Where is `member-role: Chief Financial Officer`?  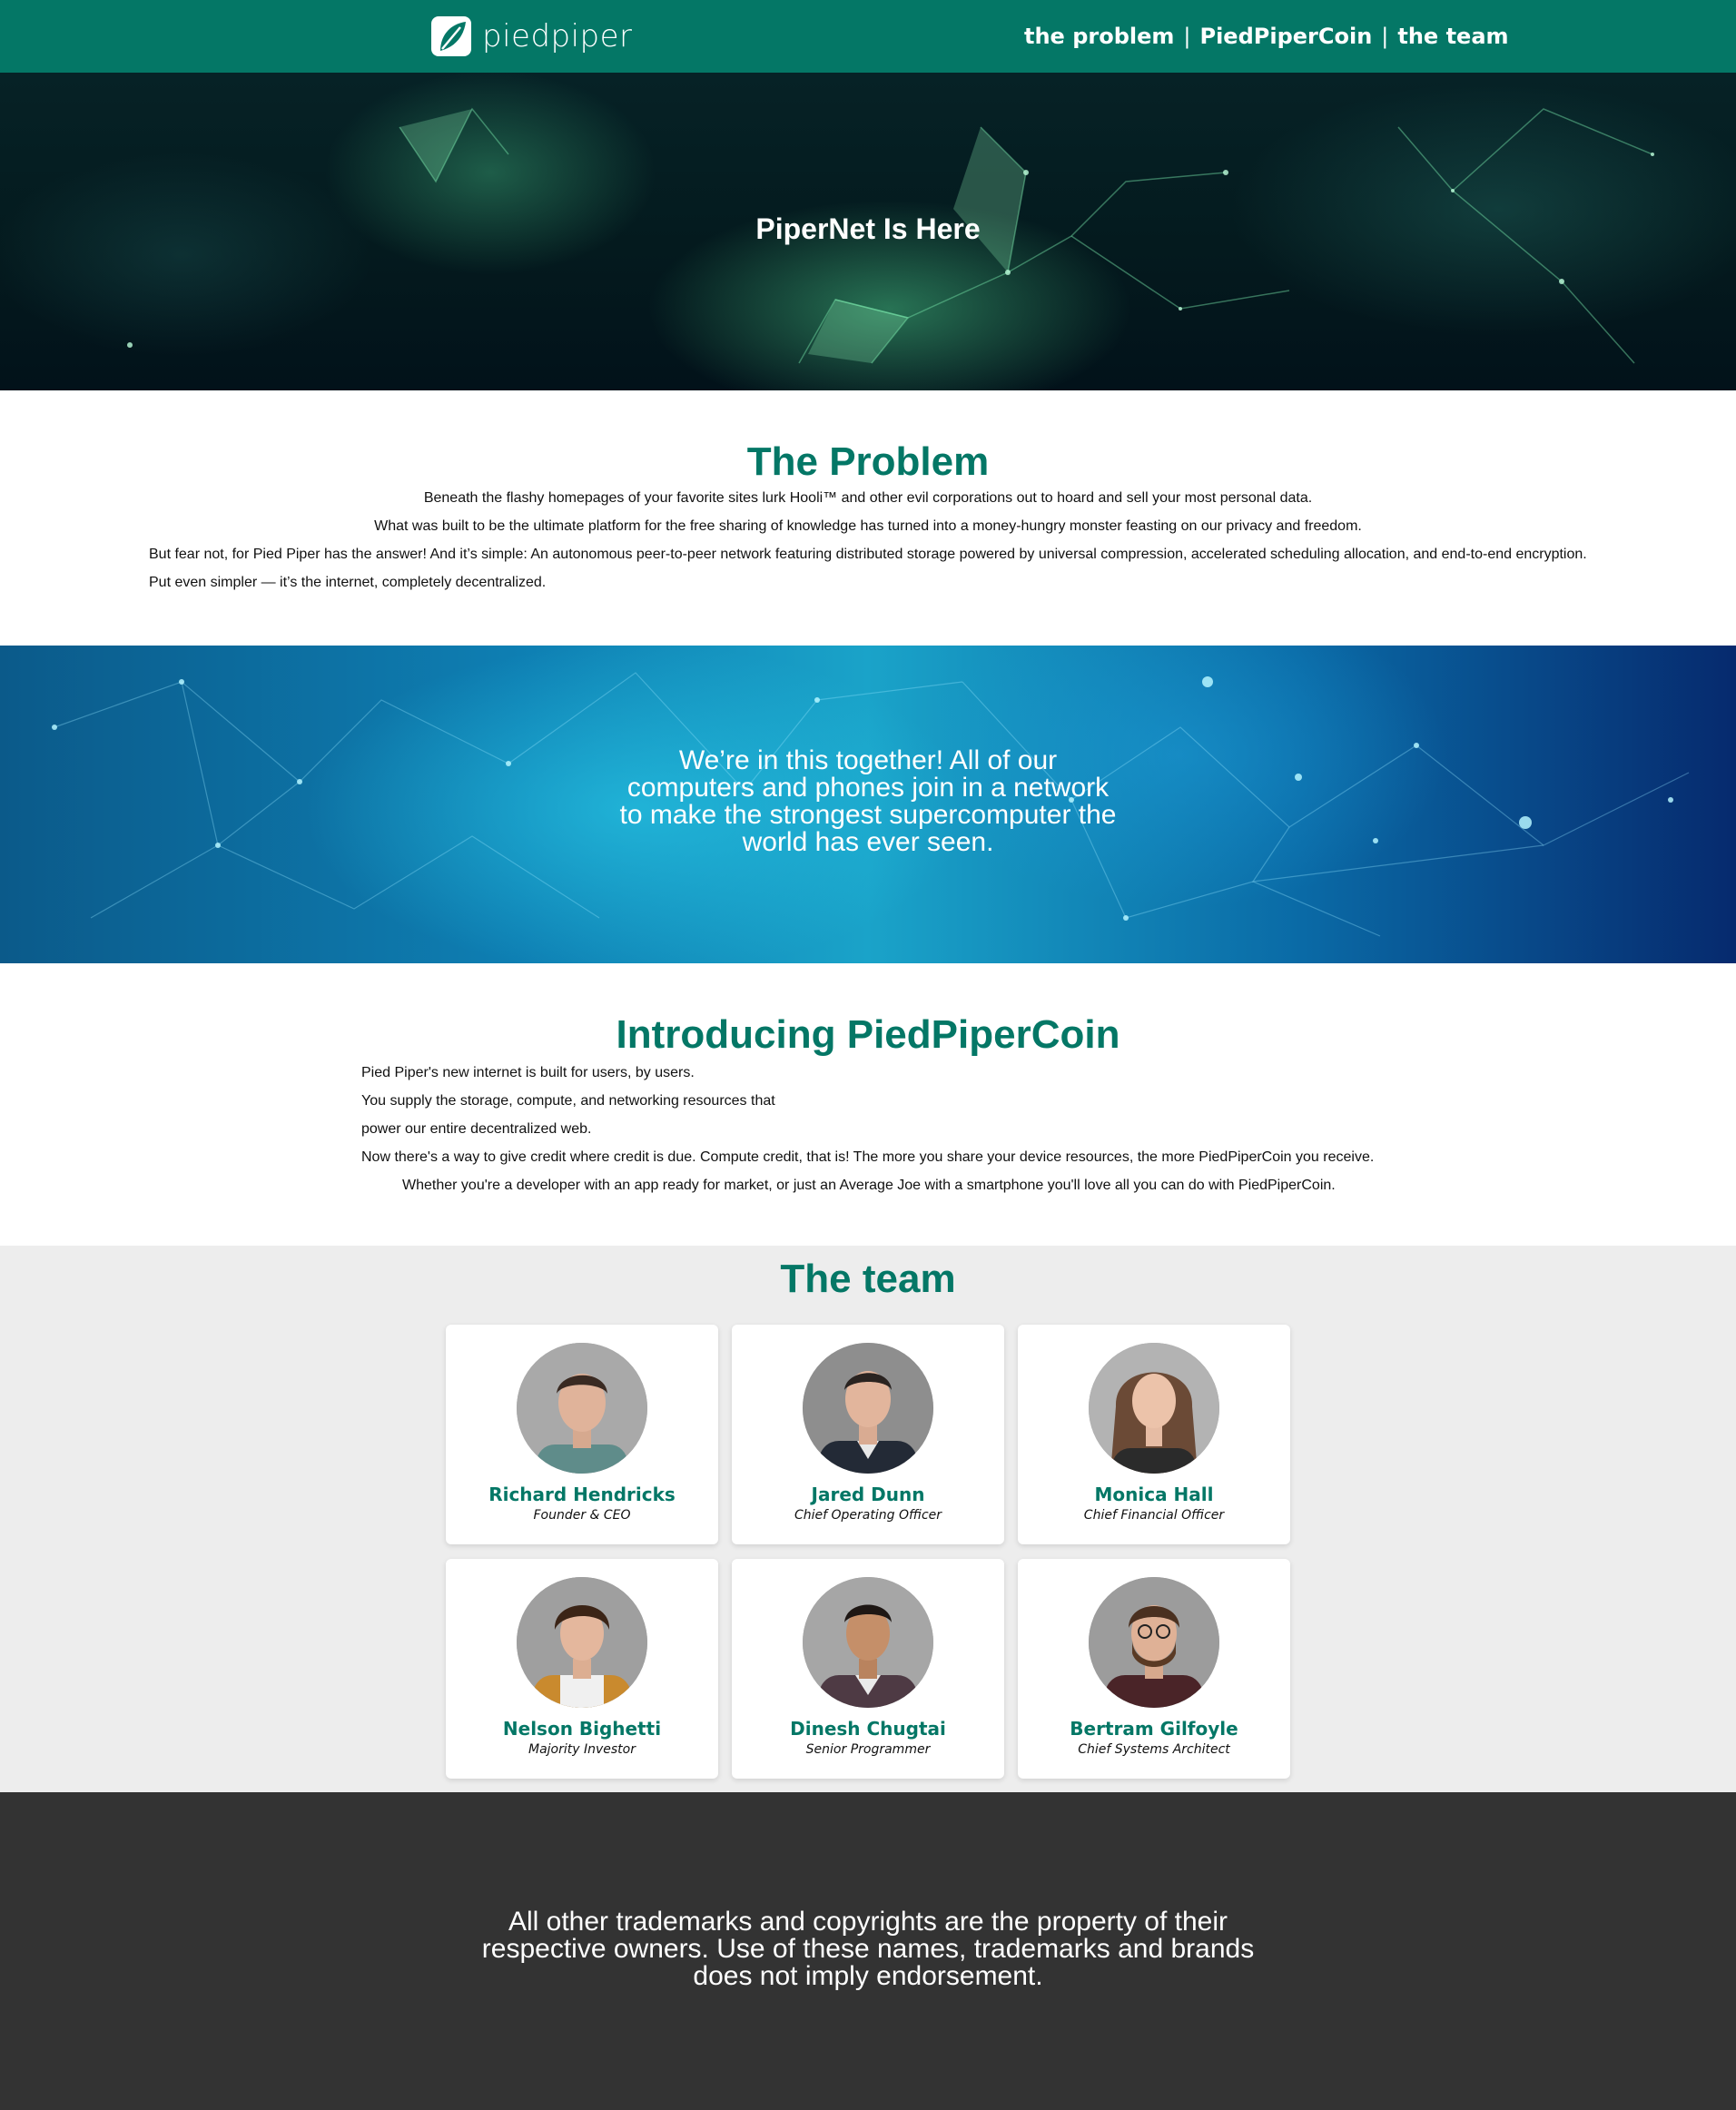
member-role: Chief Financial Officer is located at coordinates (1154, 1516).